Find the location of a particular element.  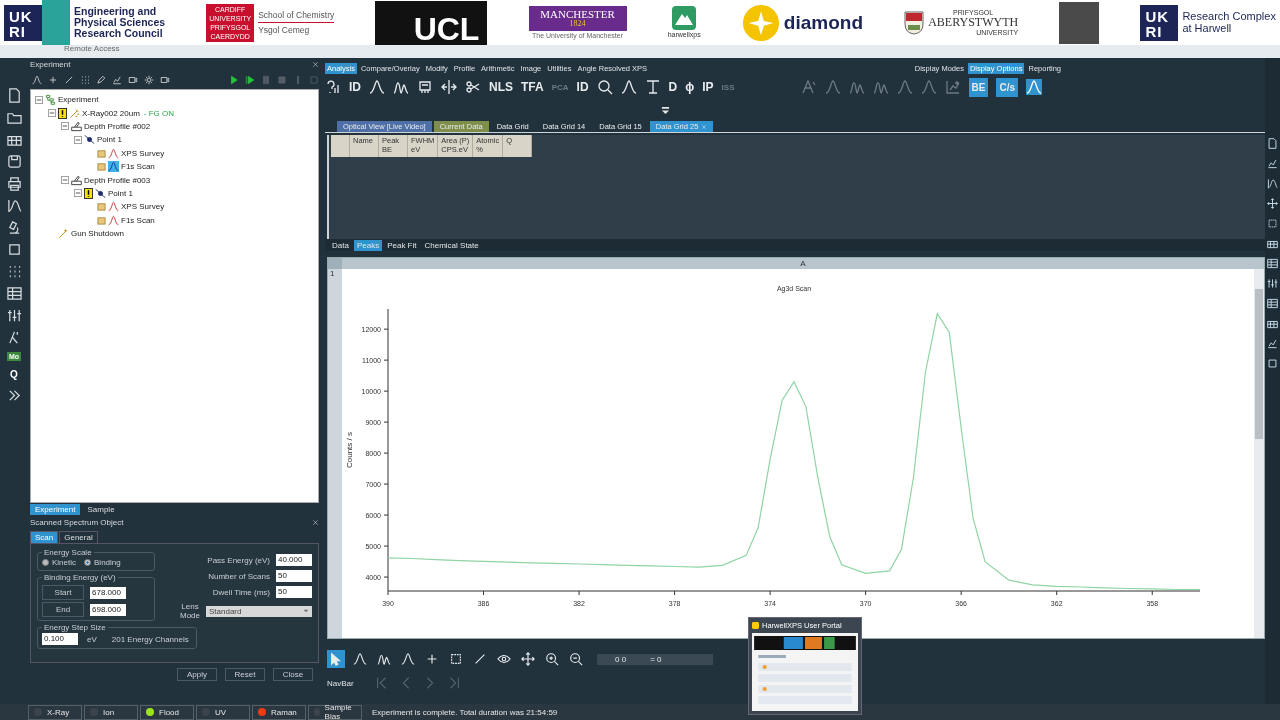

play-icon is located at coordinates (234, 80).